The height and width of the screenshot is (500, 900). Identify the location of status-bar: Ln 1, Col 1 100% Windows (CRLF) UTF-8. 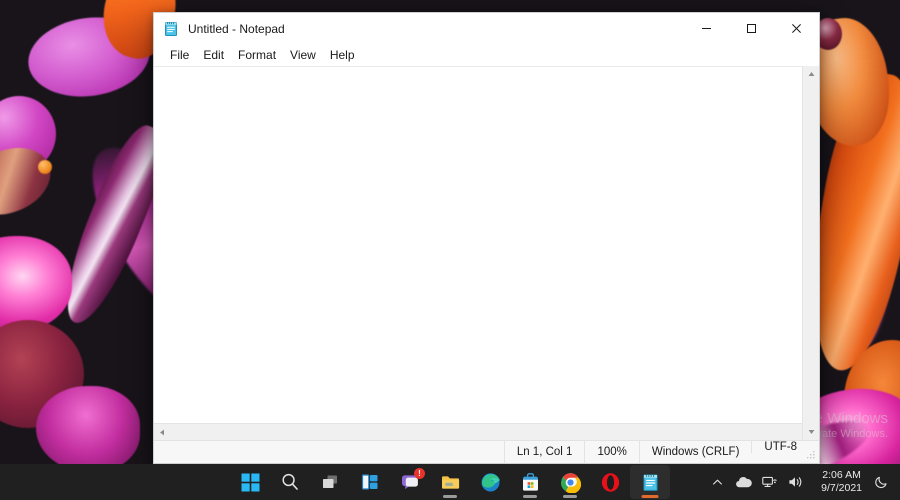
(486, 451).